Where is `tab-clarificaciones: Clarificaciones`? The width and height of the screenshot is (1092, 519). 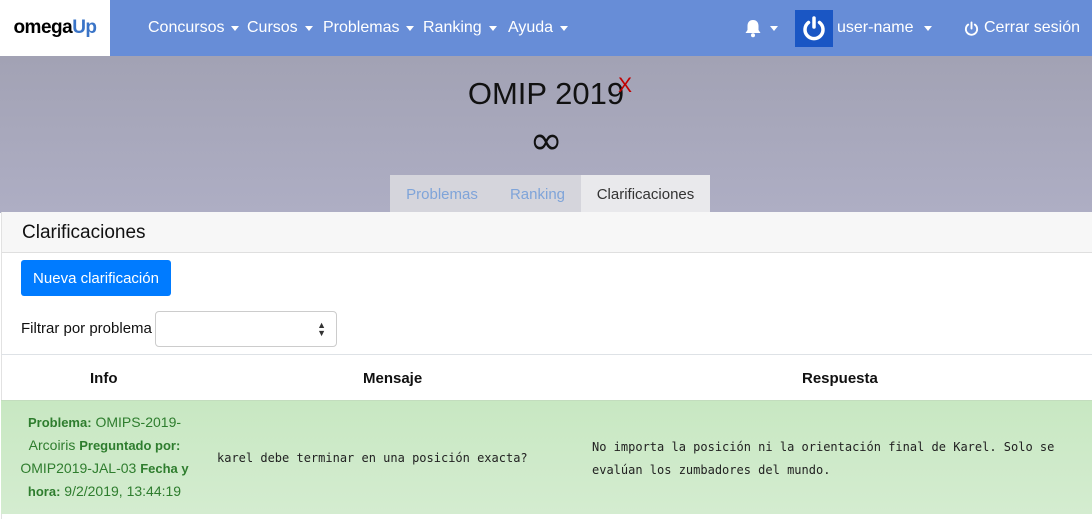 tab-clarificaciones: Clarificaciones is located at coordinates (645, 194).